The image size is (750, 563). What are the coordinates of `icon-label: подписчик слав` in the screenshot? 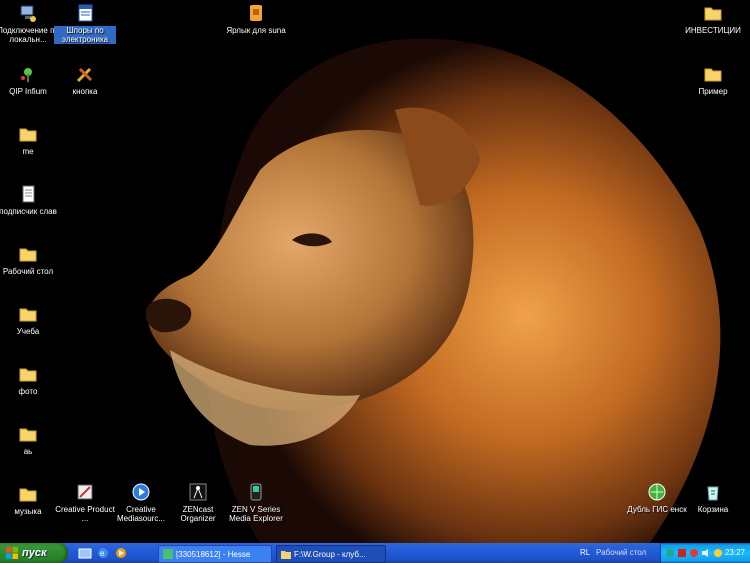 It's located at (28, 211).